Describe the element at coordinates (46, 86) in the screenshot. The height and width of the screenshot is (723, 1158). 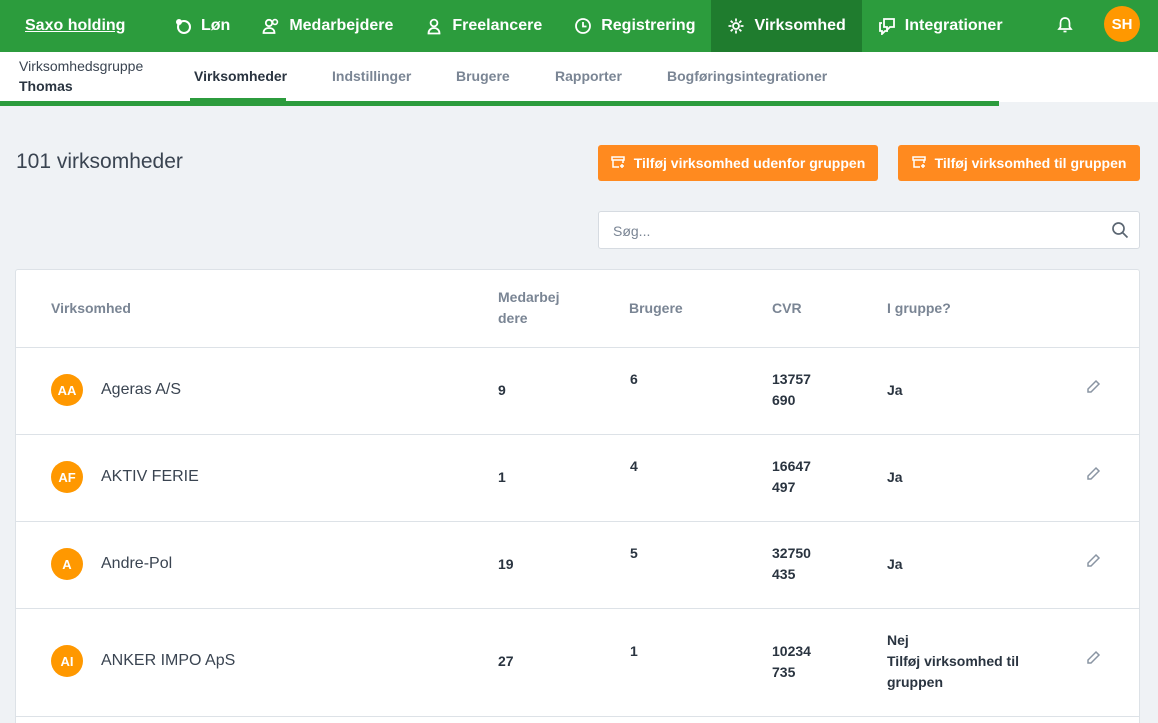
I see `group-name: Thomas` at that location.